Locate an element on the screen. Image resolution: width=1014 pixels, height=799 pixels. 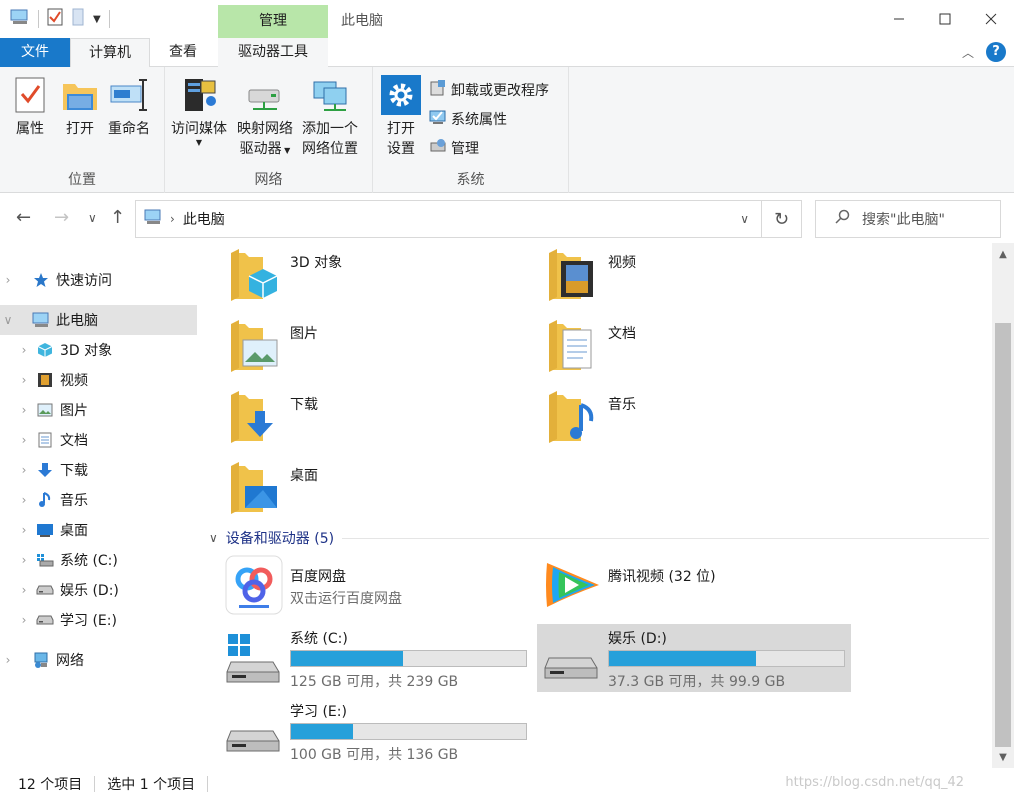
open-button: 打开 is located at coordinates (80, 107).